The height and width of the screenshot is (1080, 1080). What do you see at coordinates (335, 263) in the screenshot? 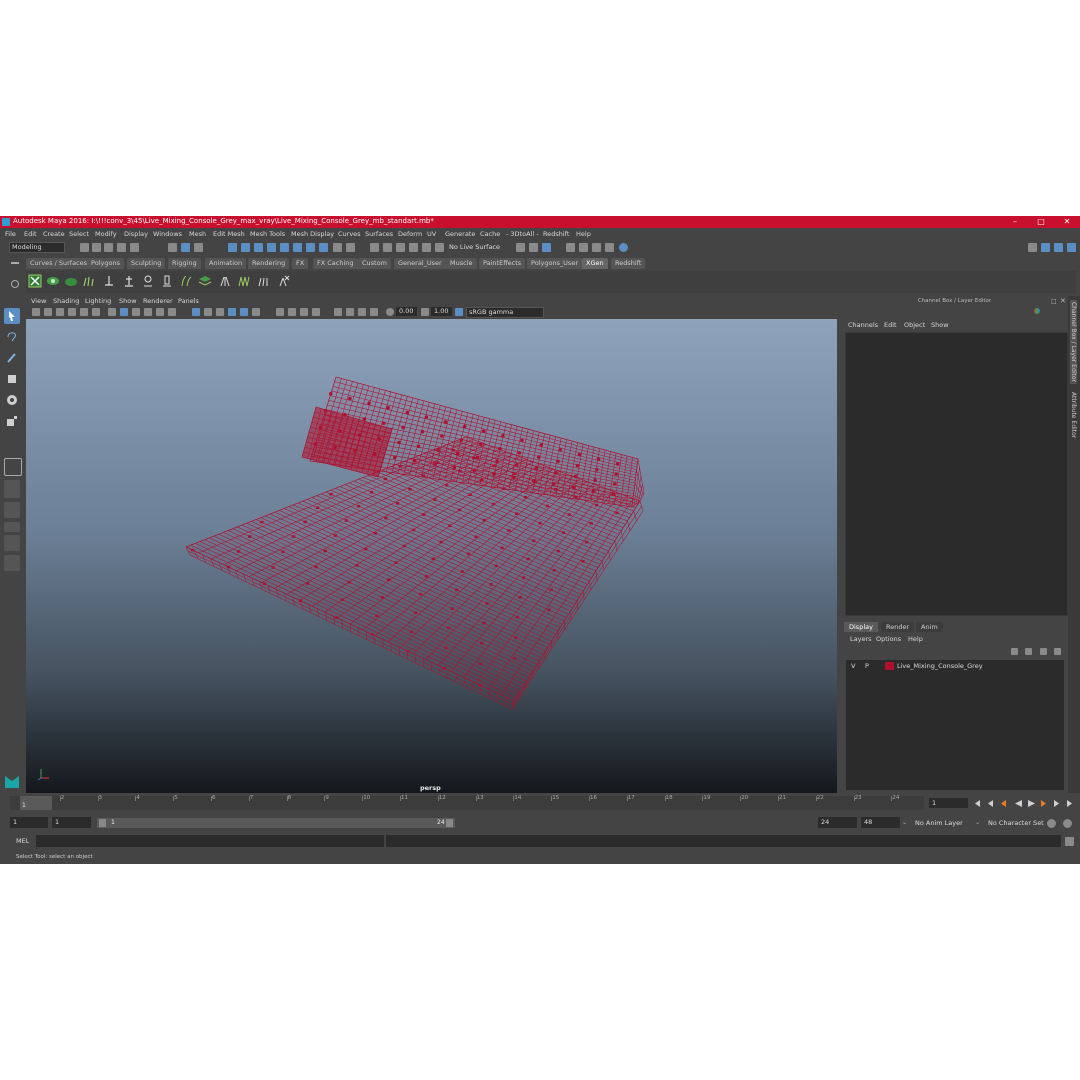
I see `shelf-tab-fx-caching: FX Caching` at bounding box center [335, 263].